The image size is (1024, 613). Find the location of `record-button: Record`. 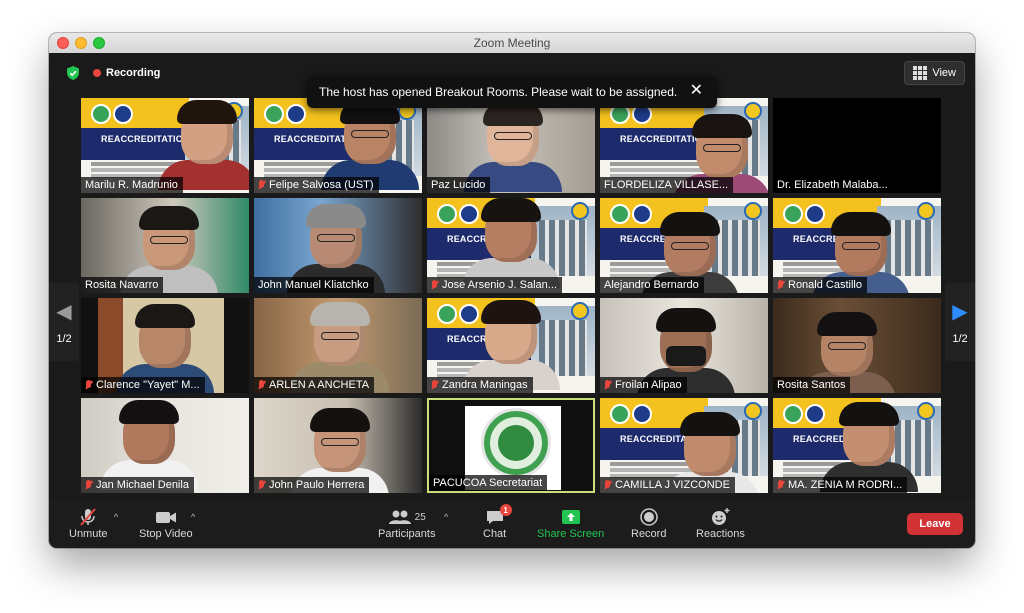

record-button: Record is located at coordinates (648, 523).